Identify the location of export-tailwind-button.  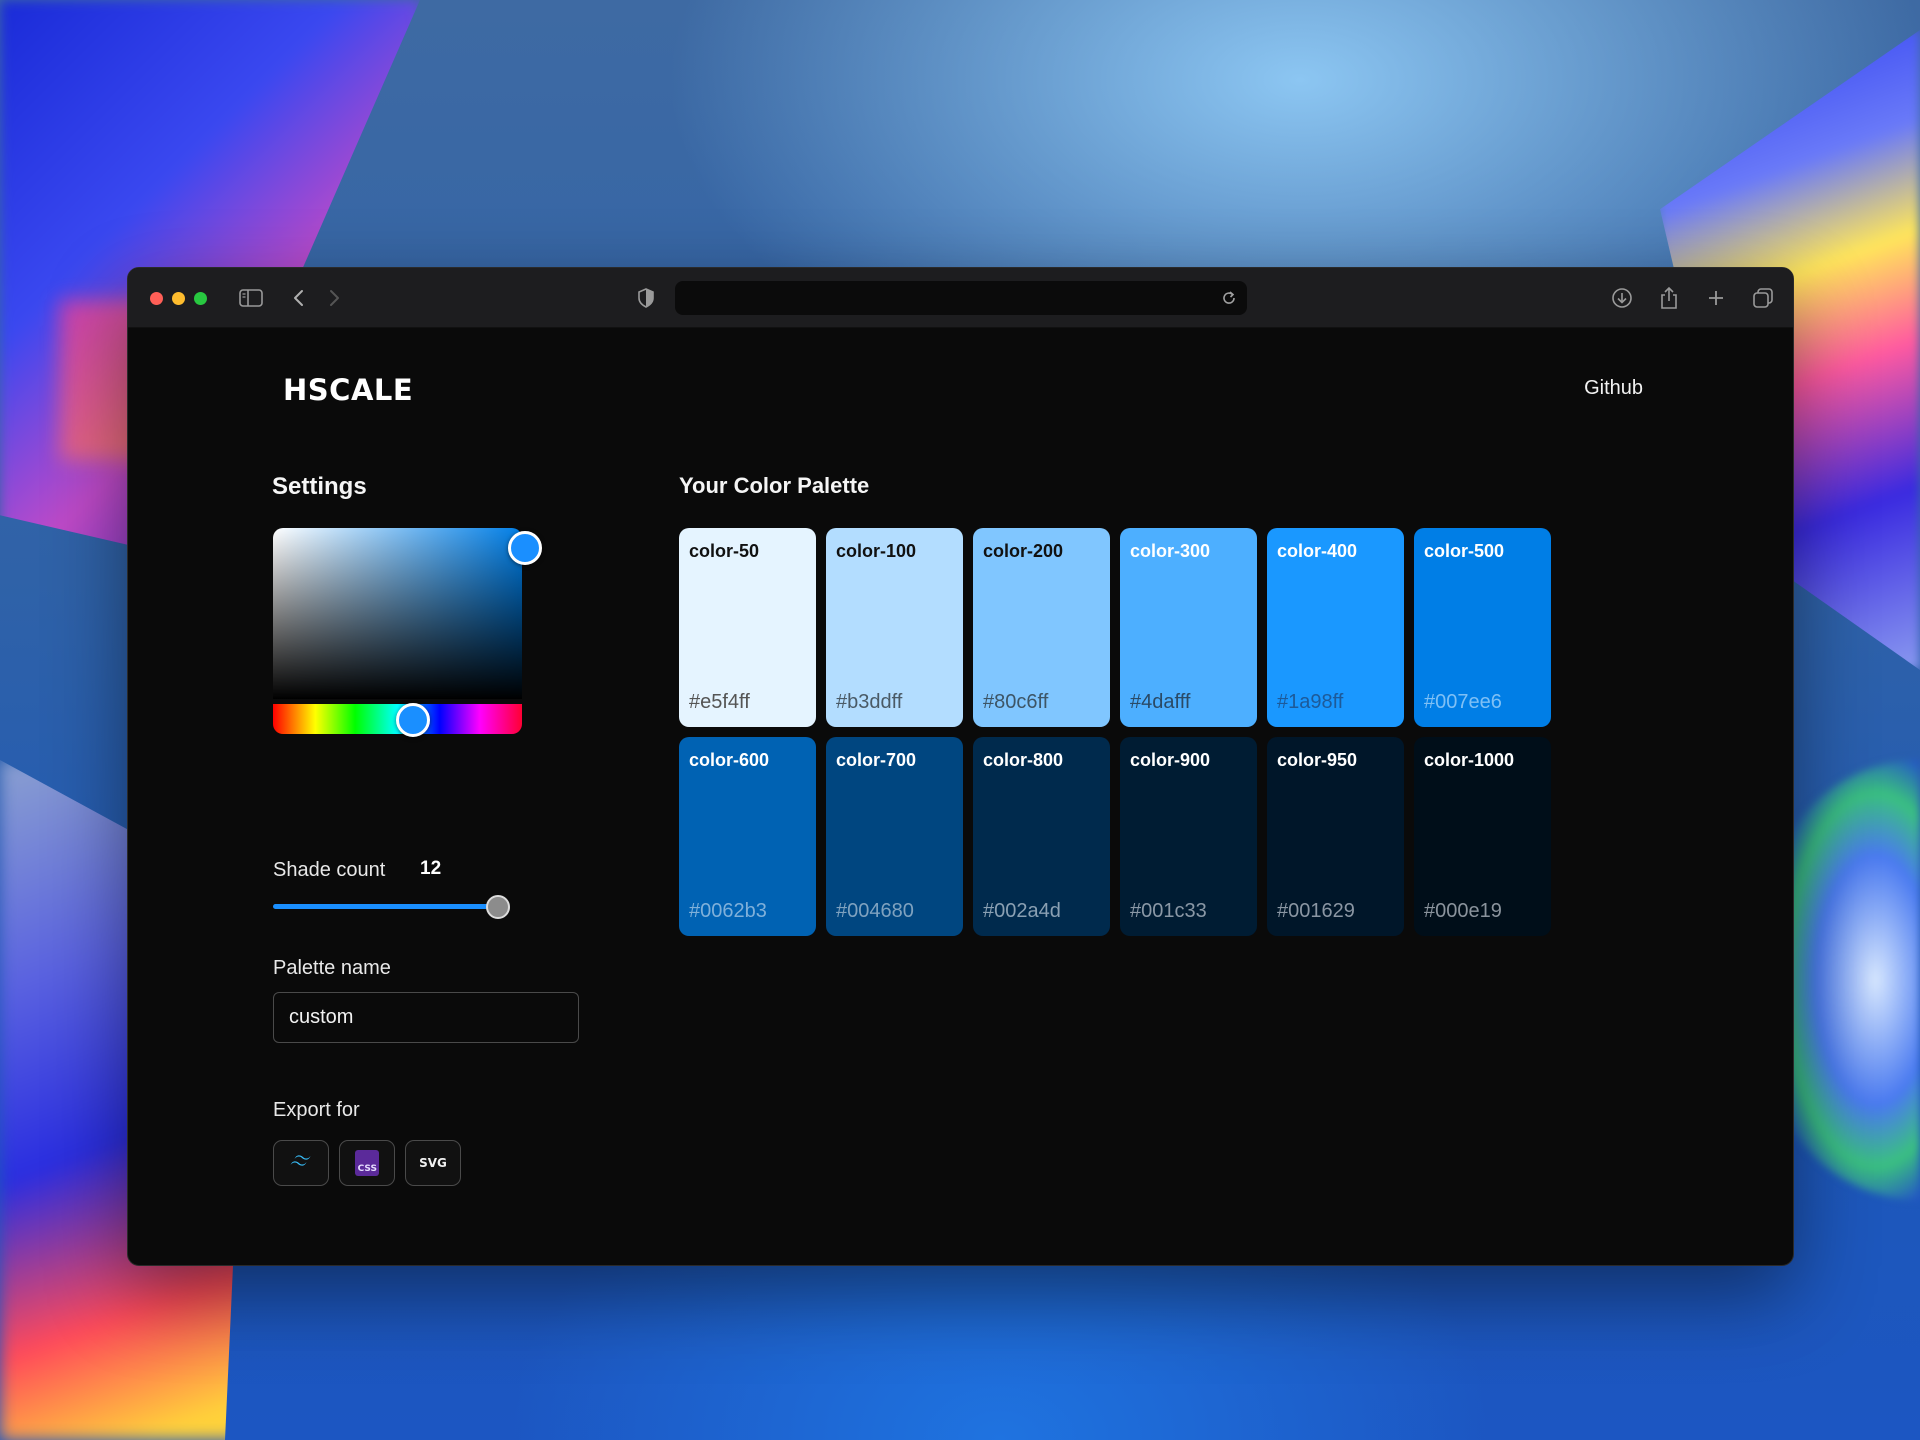
(301, 1163).